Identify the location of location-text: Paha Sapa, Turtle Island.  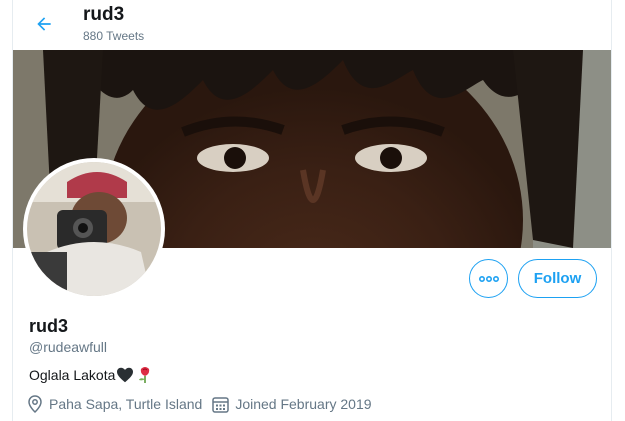
(126, 404).